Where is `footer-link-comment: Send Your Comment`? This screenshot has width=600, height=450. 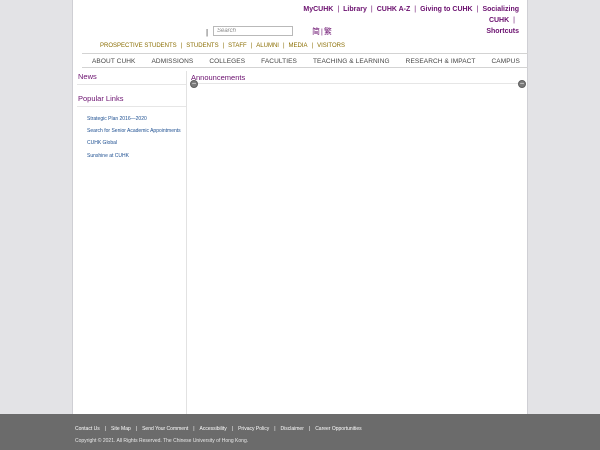
footer-link-comment: Send Your Comment is located at coordinates (165, 429).